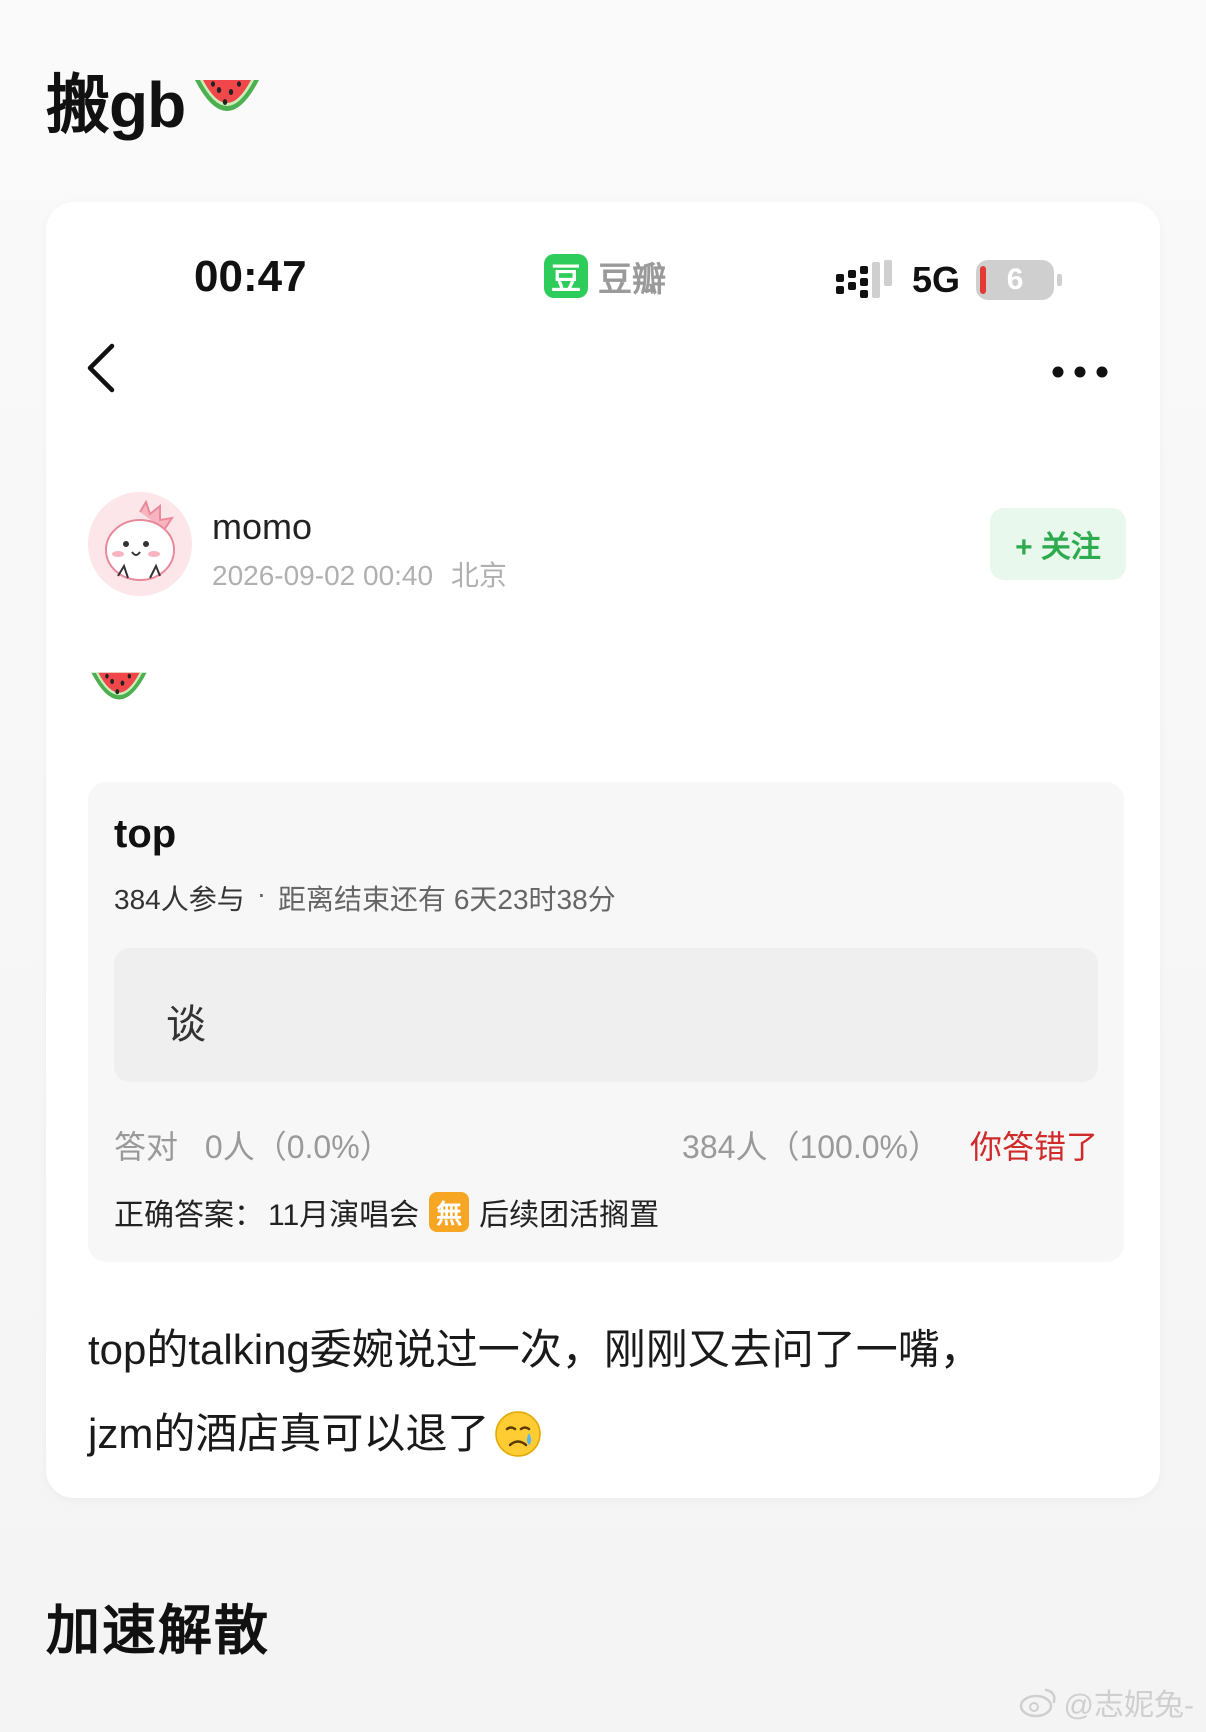 The width and height of the screenshot is (1206, 1732). Describe the element at coordinates (146, 1147) in the screenshot. I see `correct-label: 答对` at that location.